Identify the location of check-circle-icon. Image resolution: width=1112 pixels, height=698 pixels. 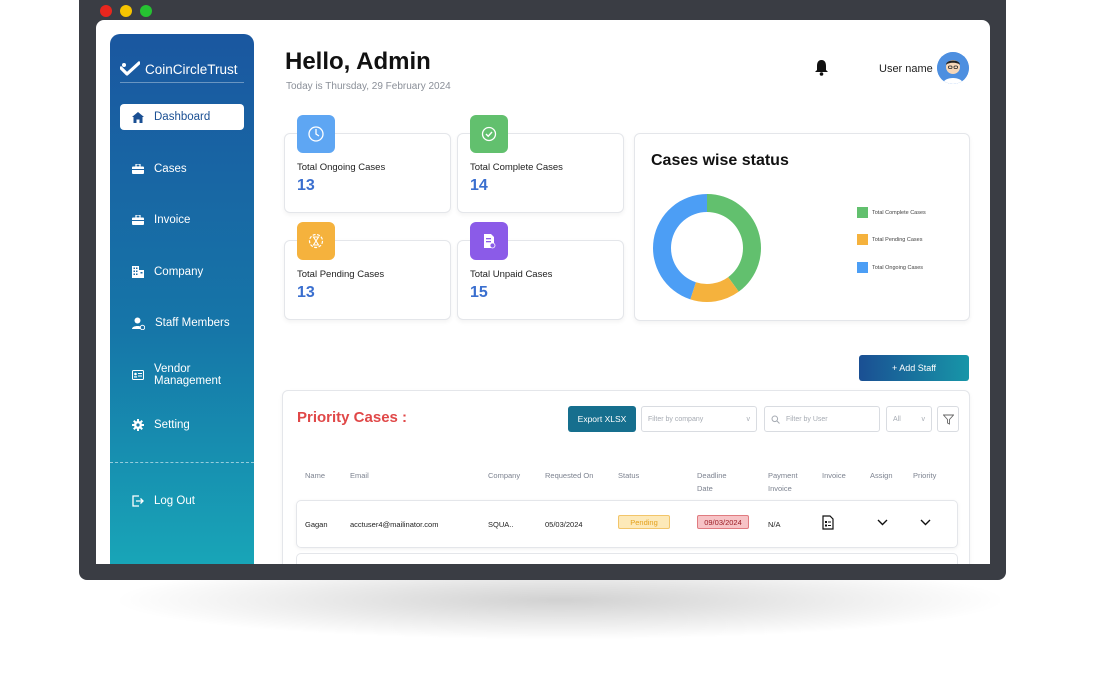
(489, 134).